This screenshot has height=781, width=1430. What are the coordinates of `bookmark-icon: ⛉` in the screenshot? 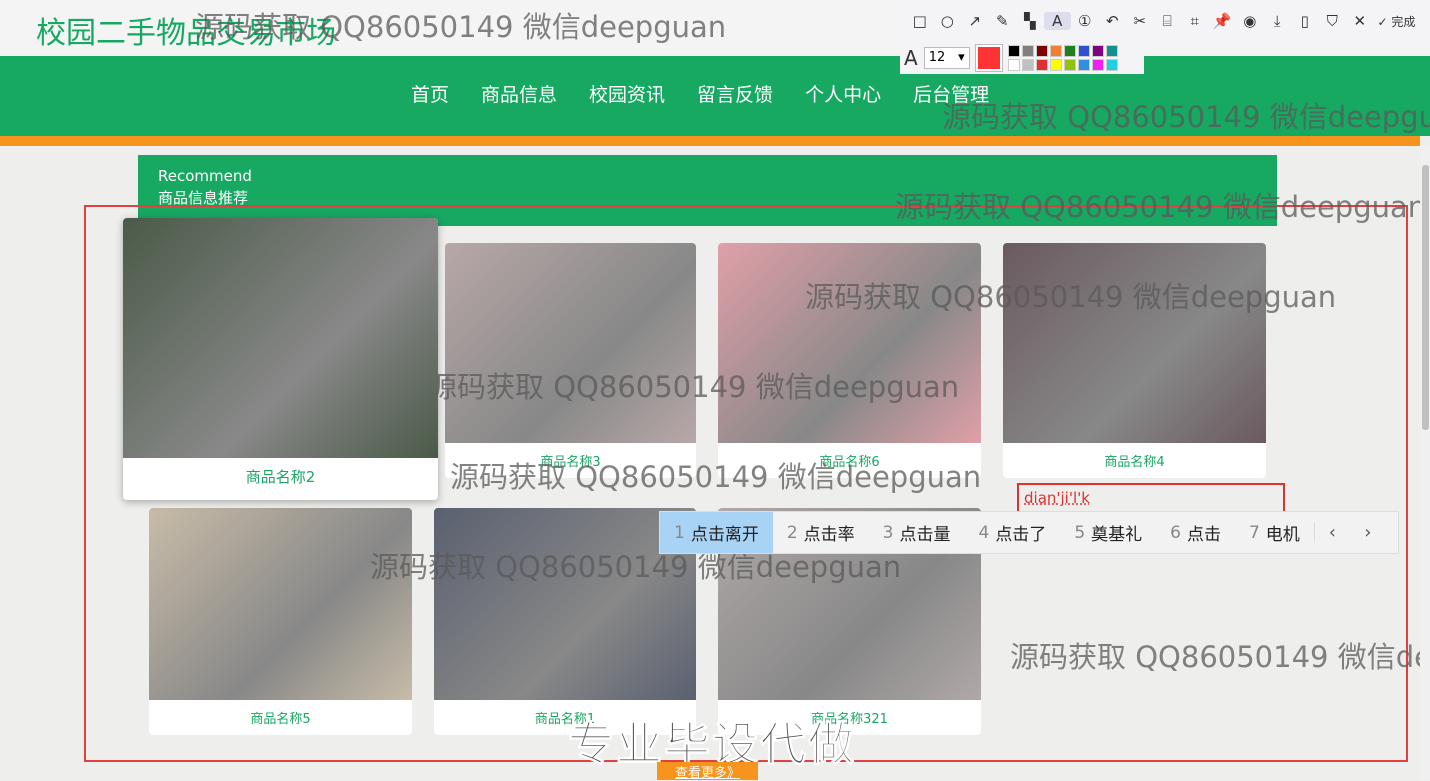 It's located at (1333, 21).